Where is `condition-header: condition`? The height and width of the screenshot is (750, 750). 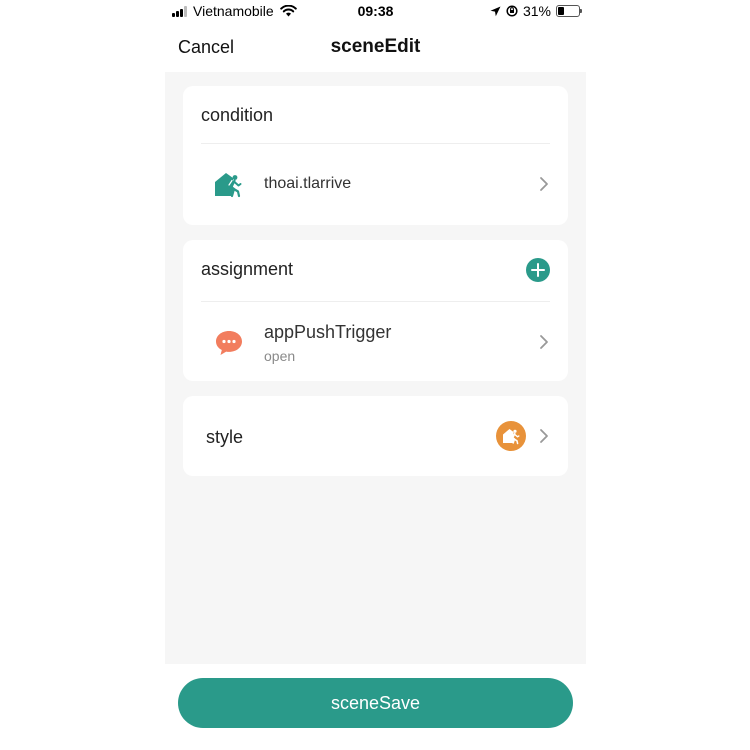
condition-header: condition is located at coordinates (237, 115).